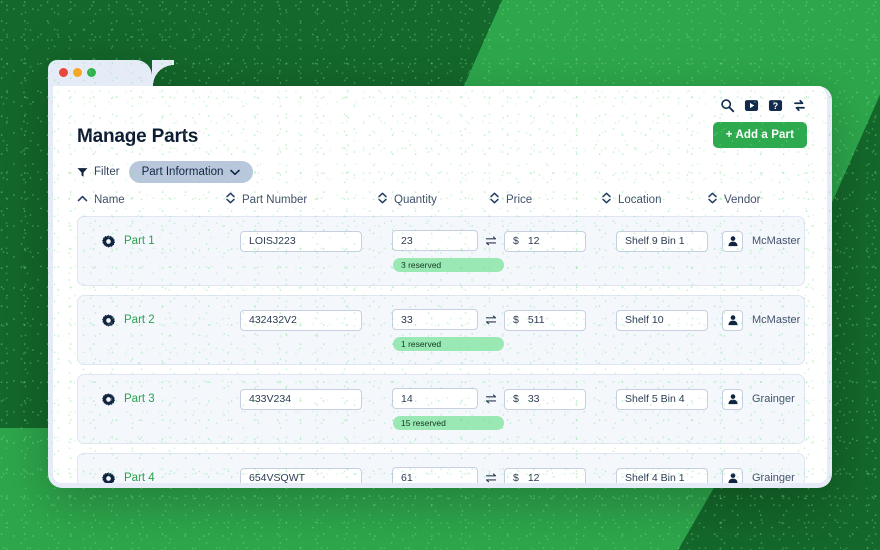 This screenshot has width=880, height=550. Describe the element at coordinates (662, 241) in the screenshot. I see `location-input: Shelf 9 Bin 1` at that location.